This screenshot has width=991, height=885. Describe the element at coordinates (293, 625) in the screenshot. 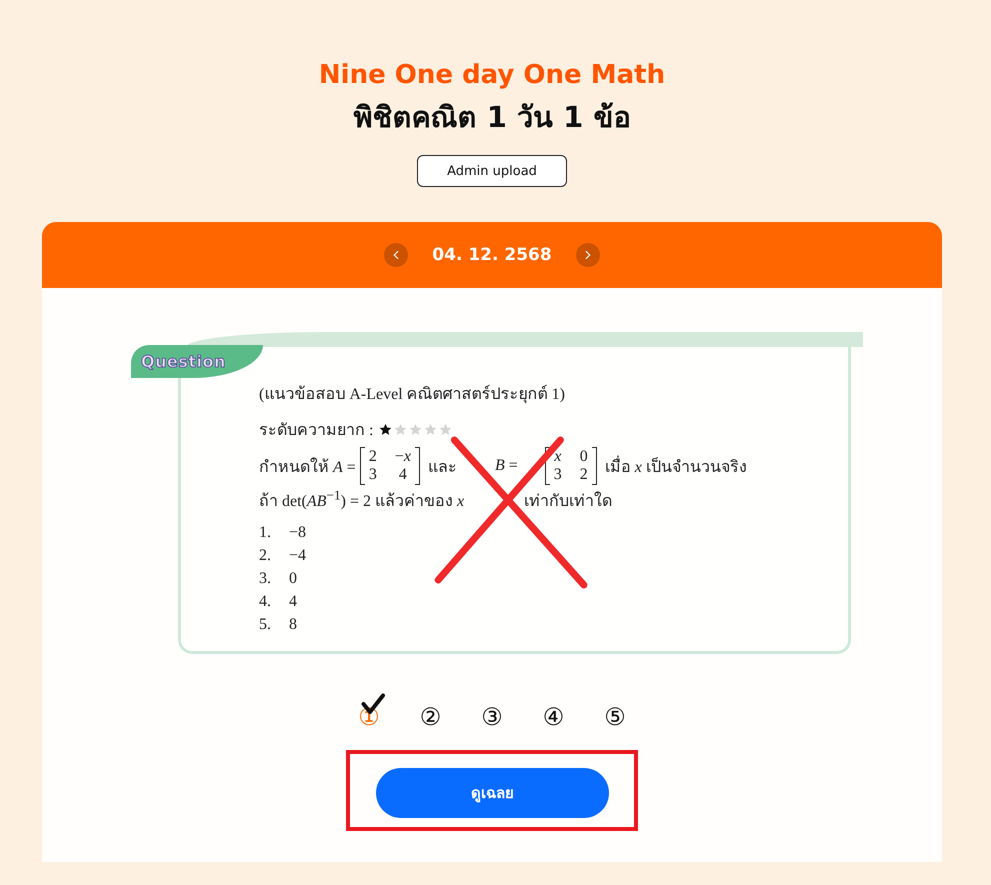

I see `option-value: 8` at that location.